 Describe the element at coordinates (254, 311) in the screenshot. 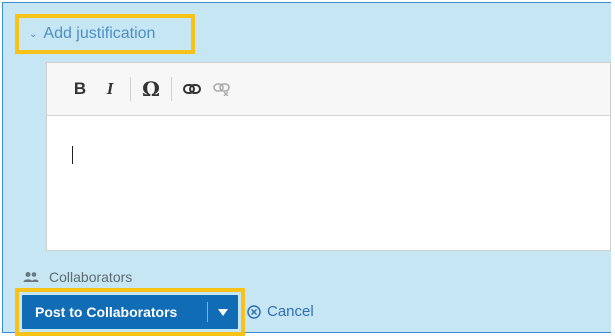

I see `close-circle-icon` at that location.